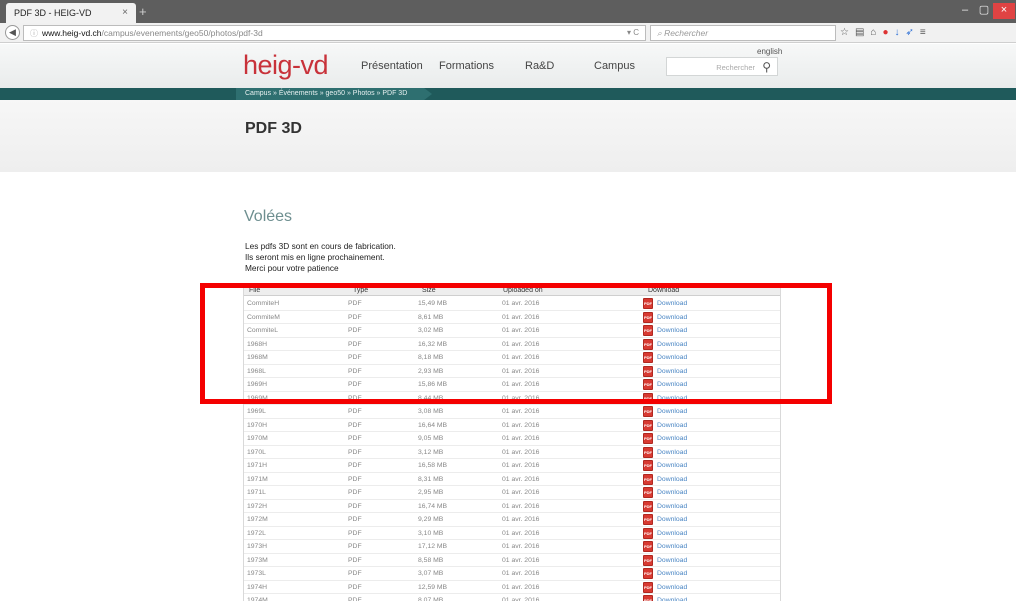 This screenshot has height=601, width=1016. I want to click on new-tab-icon: +, so click(146, 12).